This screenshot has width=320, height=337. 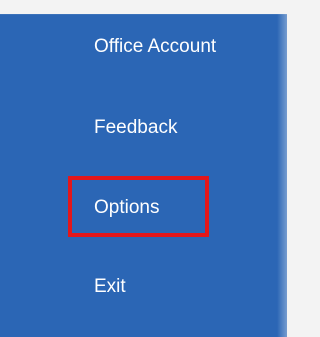 I want to click on menu-item-feedback: Feedback, so click(x=135, y=128).